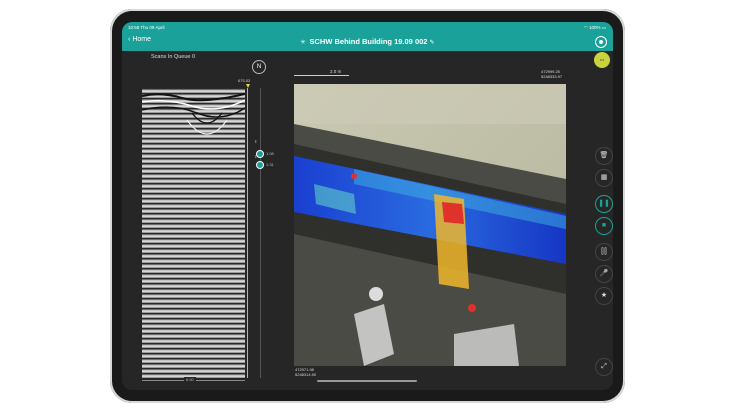  What do you see at coordinates (604, 204) in the screenshot?
I see `pause-icon: ❚❚` at bounding box center [604, 204].